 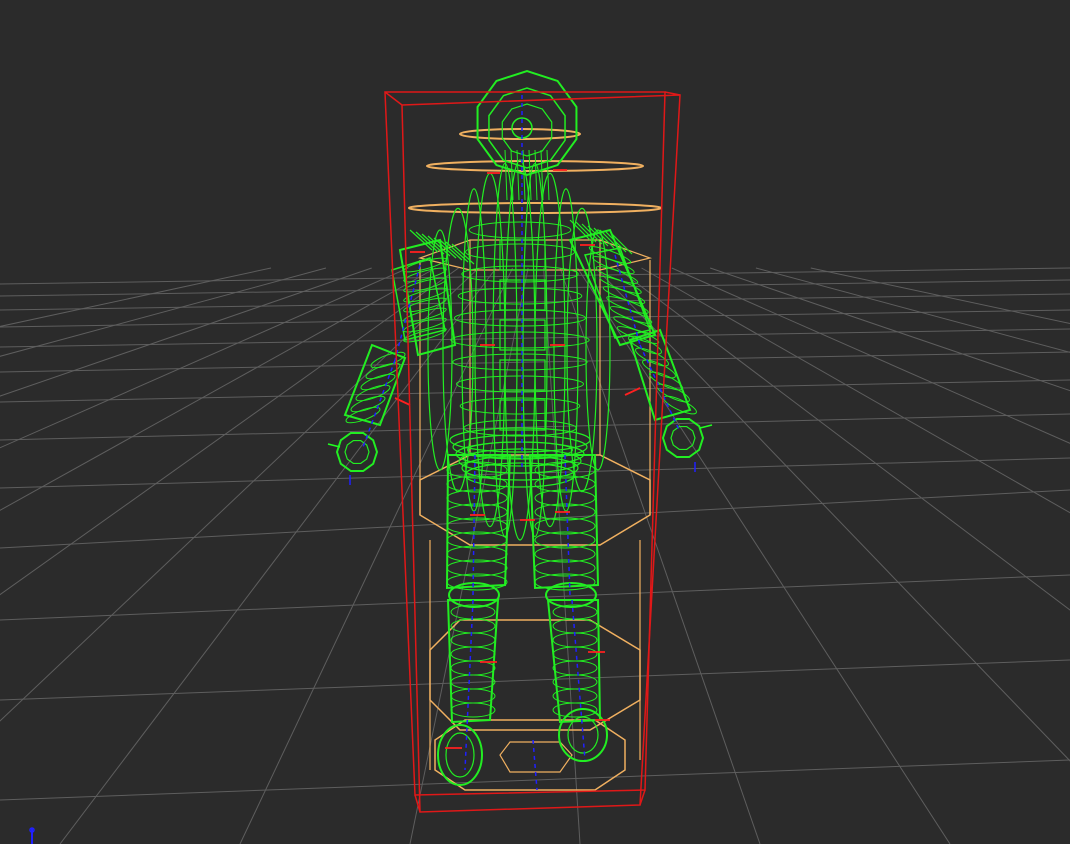 I want to click on bbox-edge, so click(x=393, y=98).